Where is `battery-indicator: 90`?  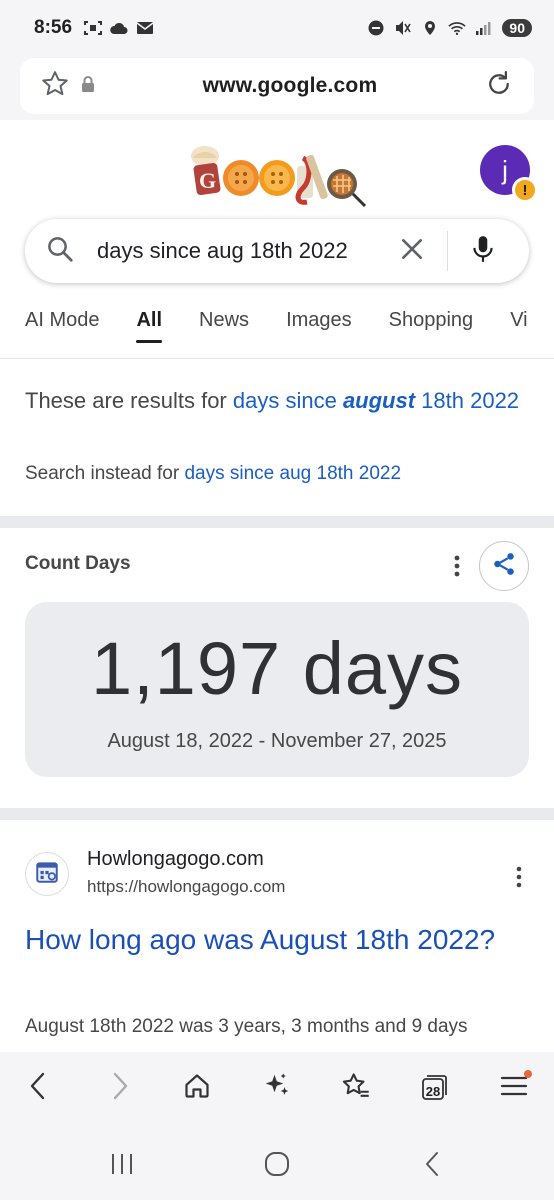 battery-indicator: 90 is located at coordinates (517, 28).